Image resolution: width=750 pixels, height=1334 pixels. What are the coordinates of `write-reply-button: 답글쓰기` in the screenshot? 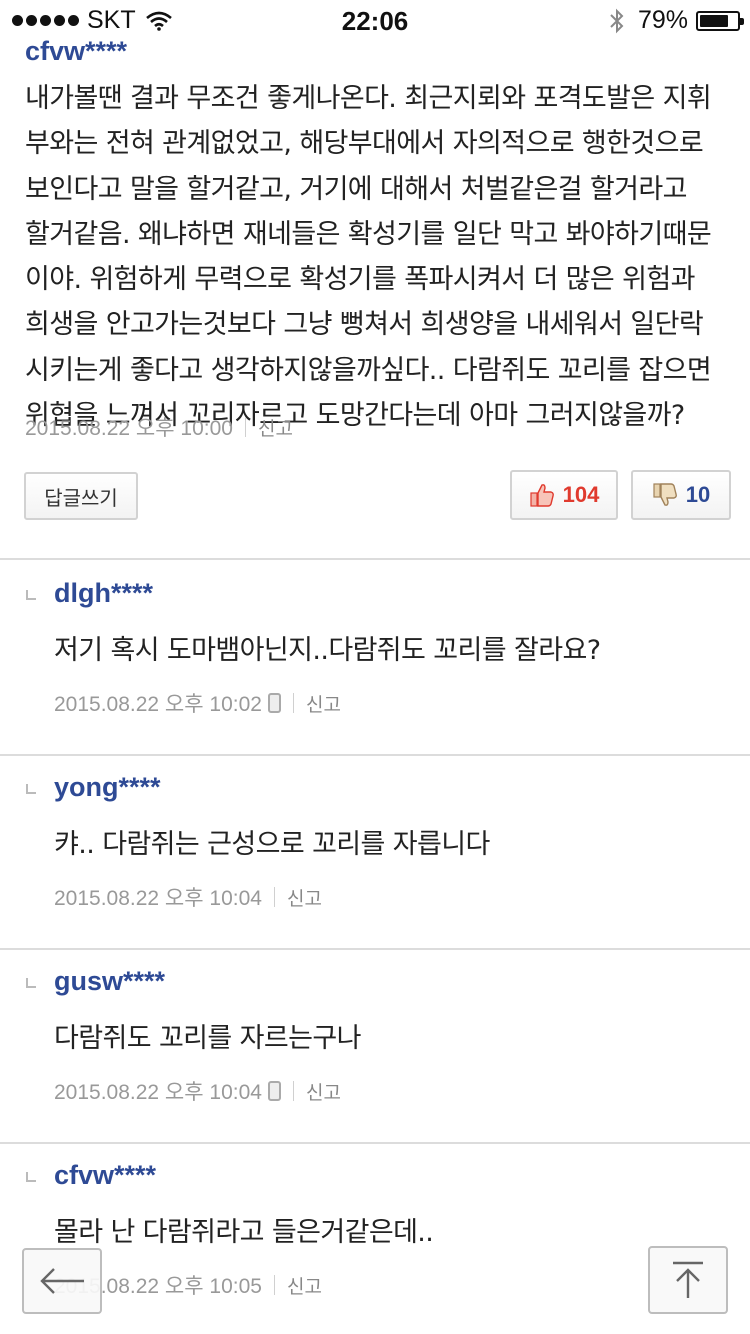 It's located at (81, 496).